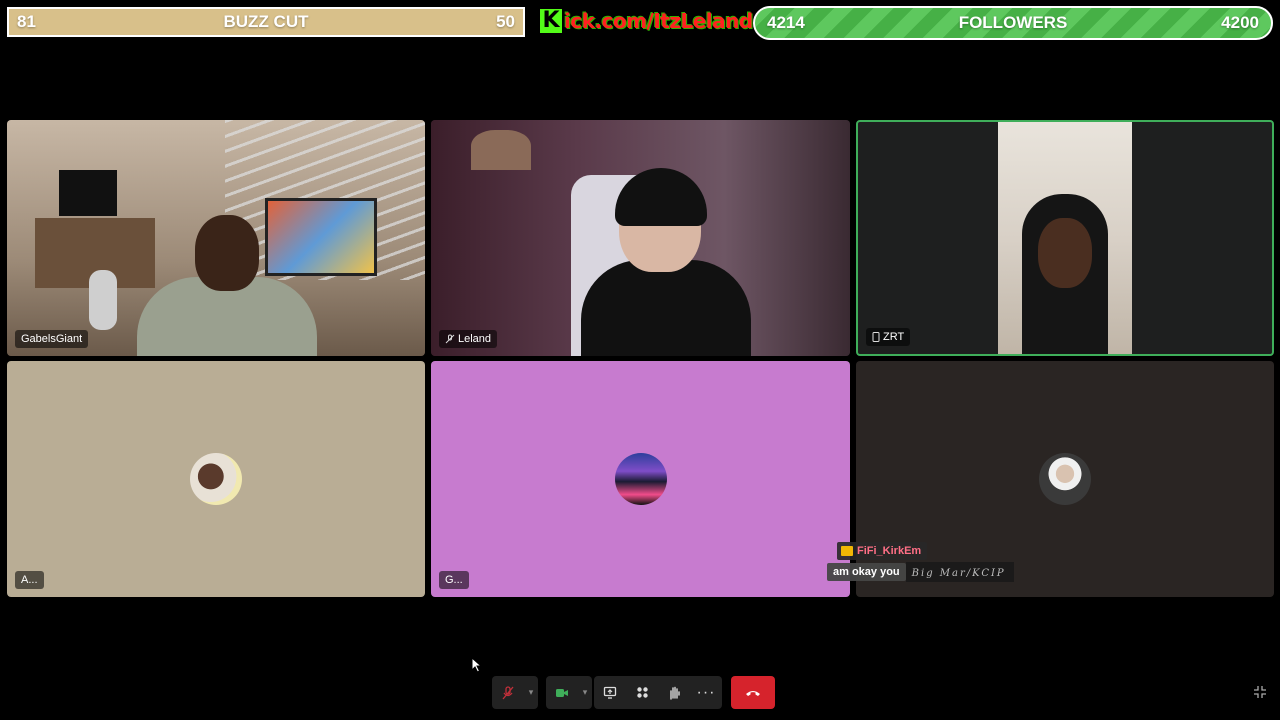  What do you see at coordinates (26, 21) in the screenshot?
I see `goal-left-value: 81` at bounding box center [26, 21].